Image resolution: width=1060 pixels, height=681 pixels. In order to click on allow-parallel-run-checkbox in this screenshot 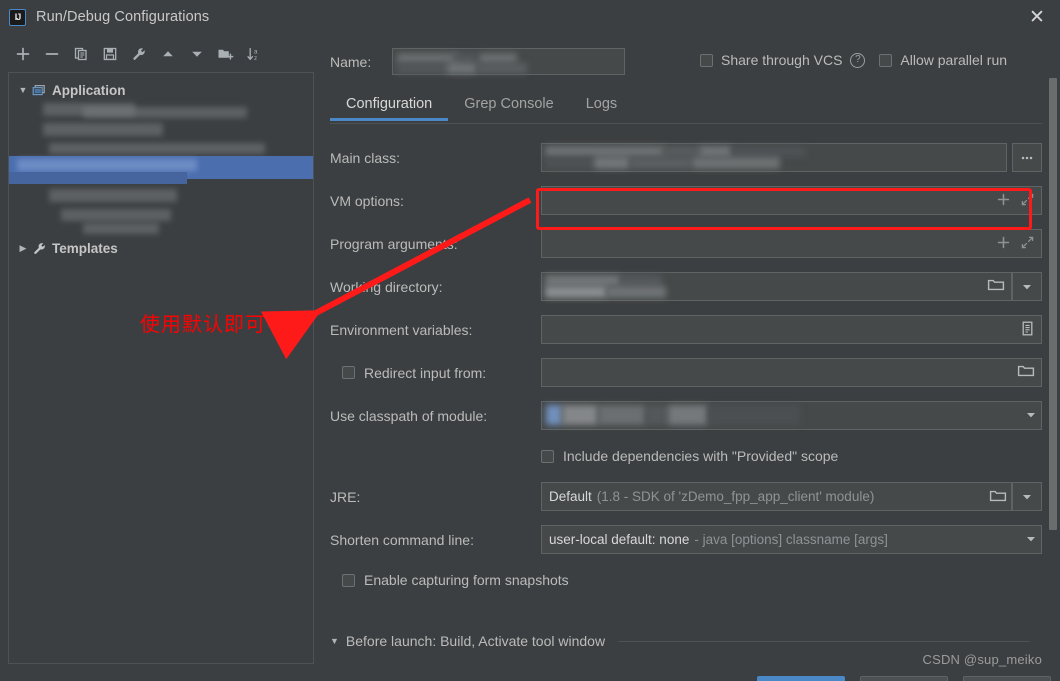, I will do `click(886, 60)`.